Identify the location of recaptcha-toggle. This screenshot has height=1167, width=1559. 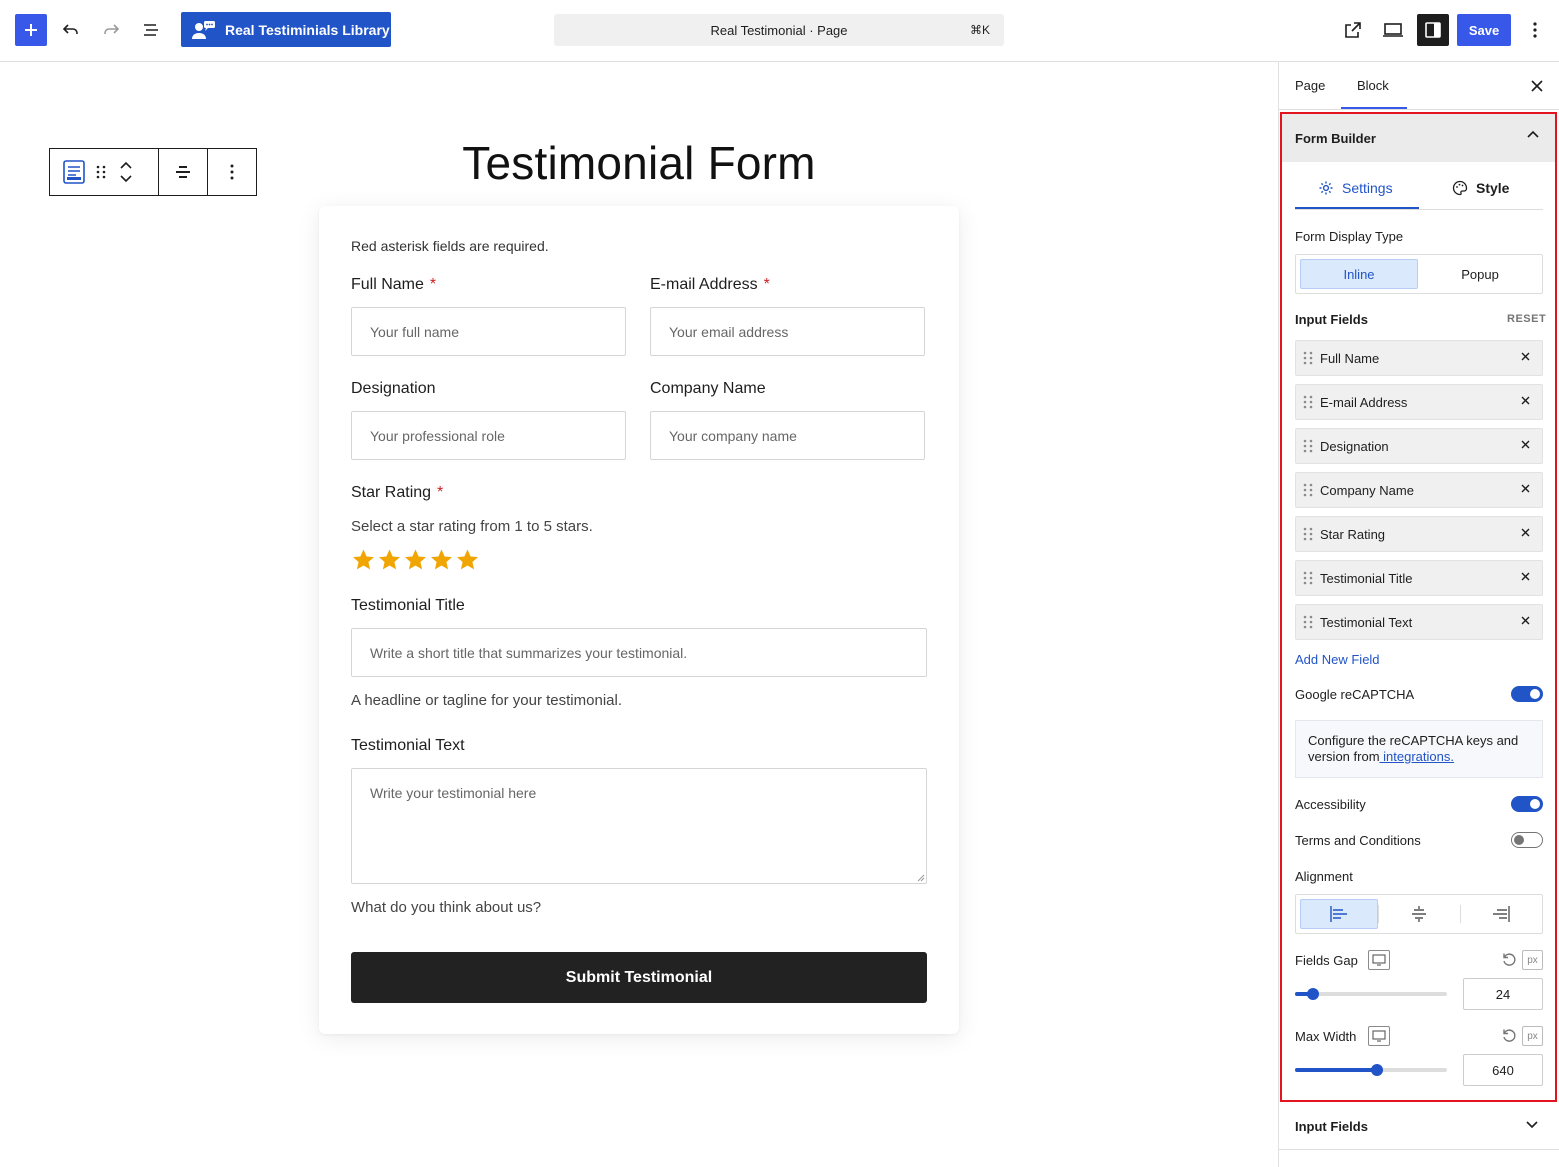
(1527, 694).